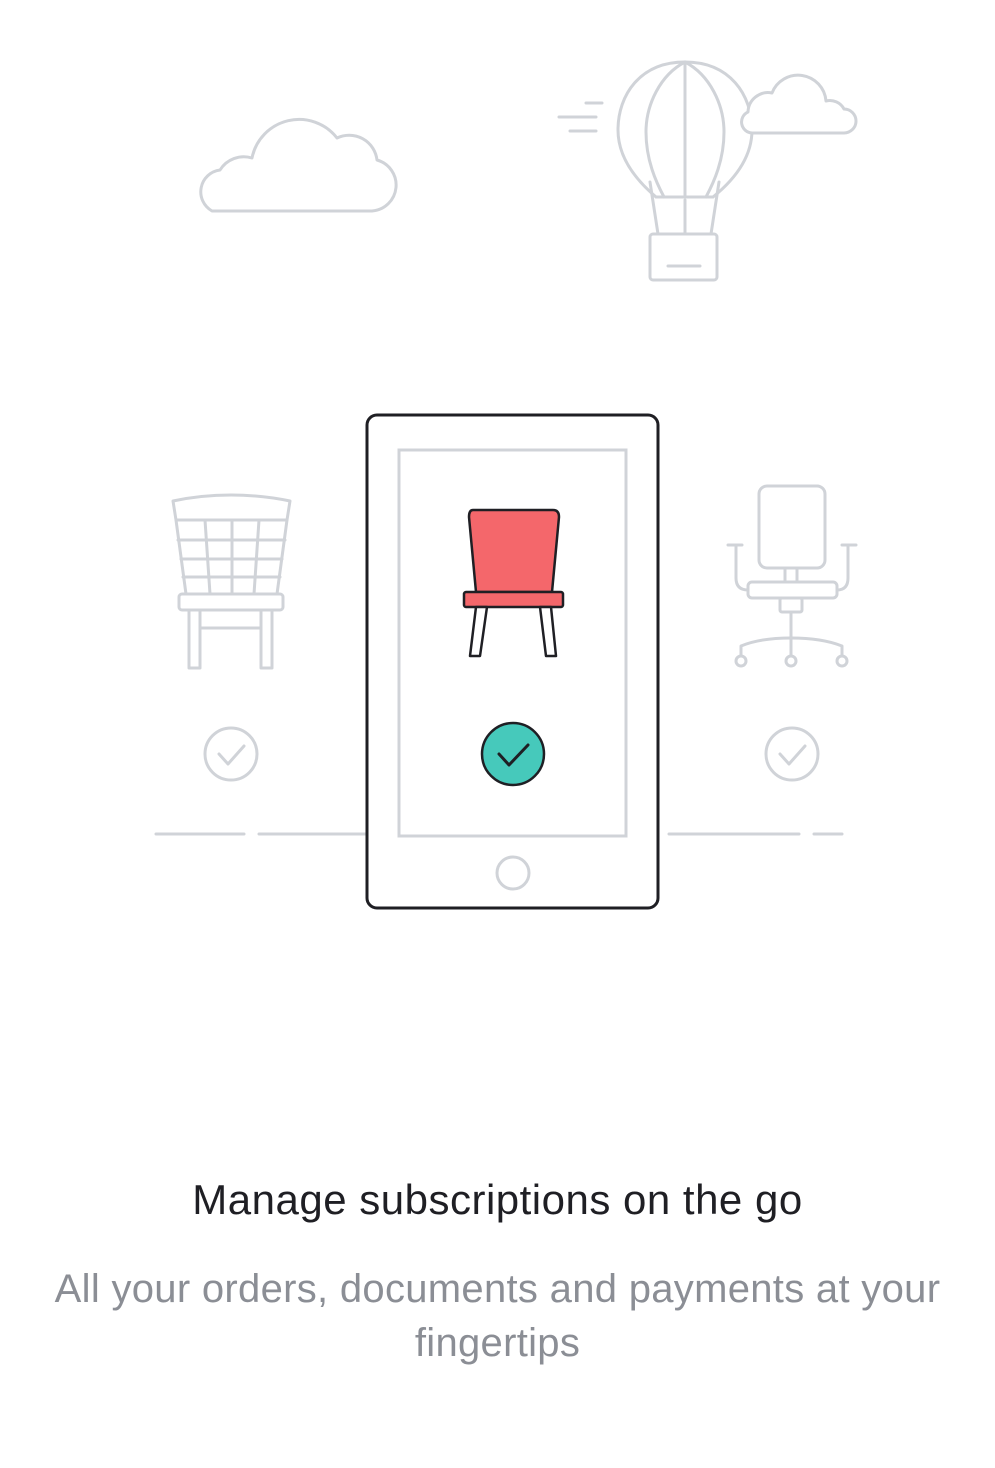 Image resolution: width=995 pixels, height=1468 pixels. Describe the element at coordinates (512, 661) in the screenshot. I see `smartphone-icon` at that location.